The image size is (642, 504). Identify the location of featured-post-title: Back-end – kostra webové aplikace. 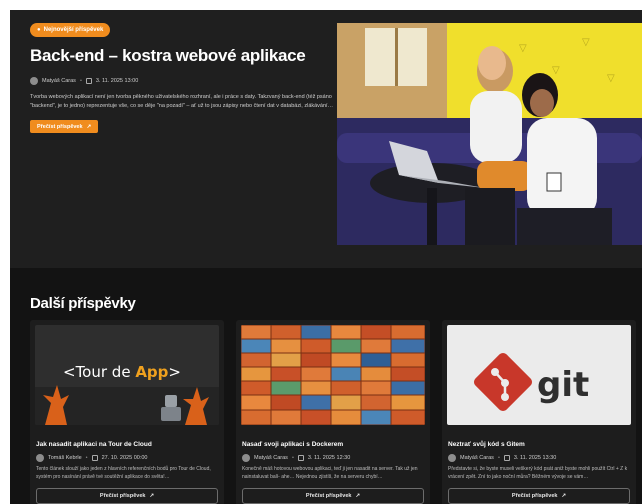
(180, 56).